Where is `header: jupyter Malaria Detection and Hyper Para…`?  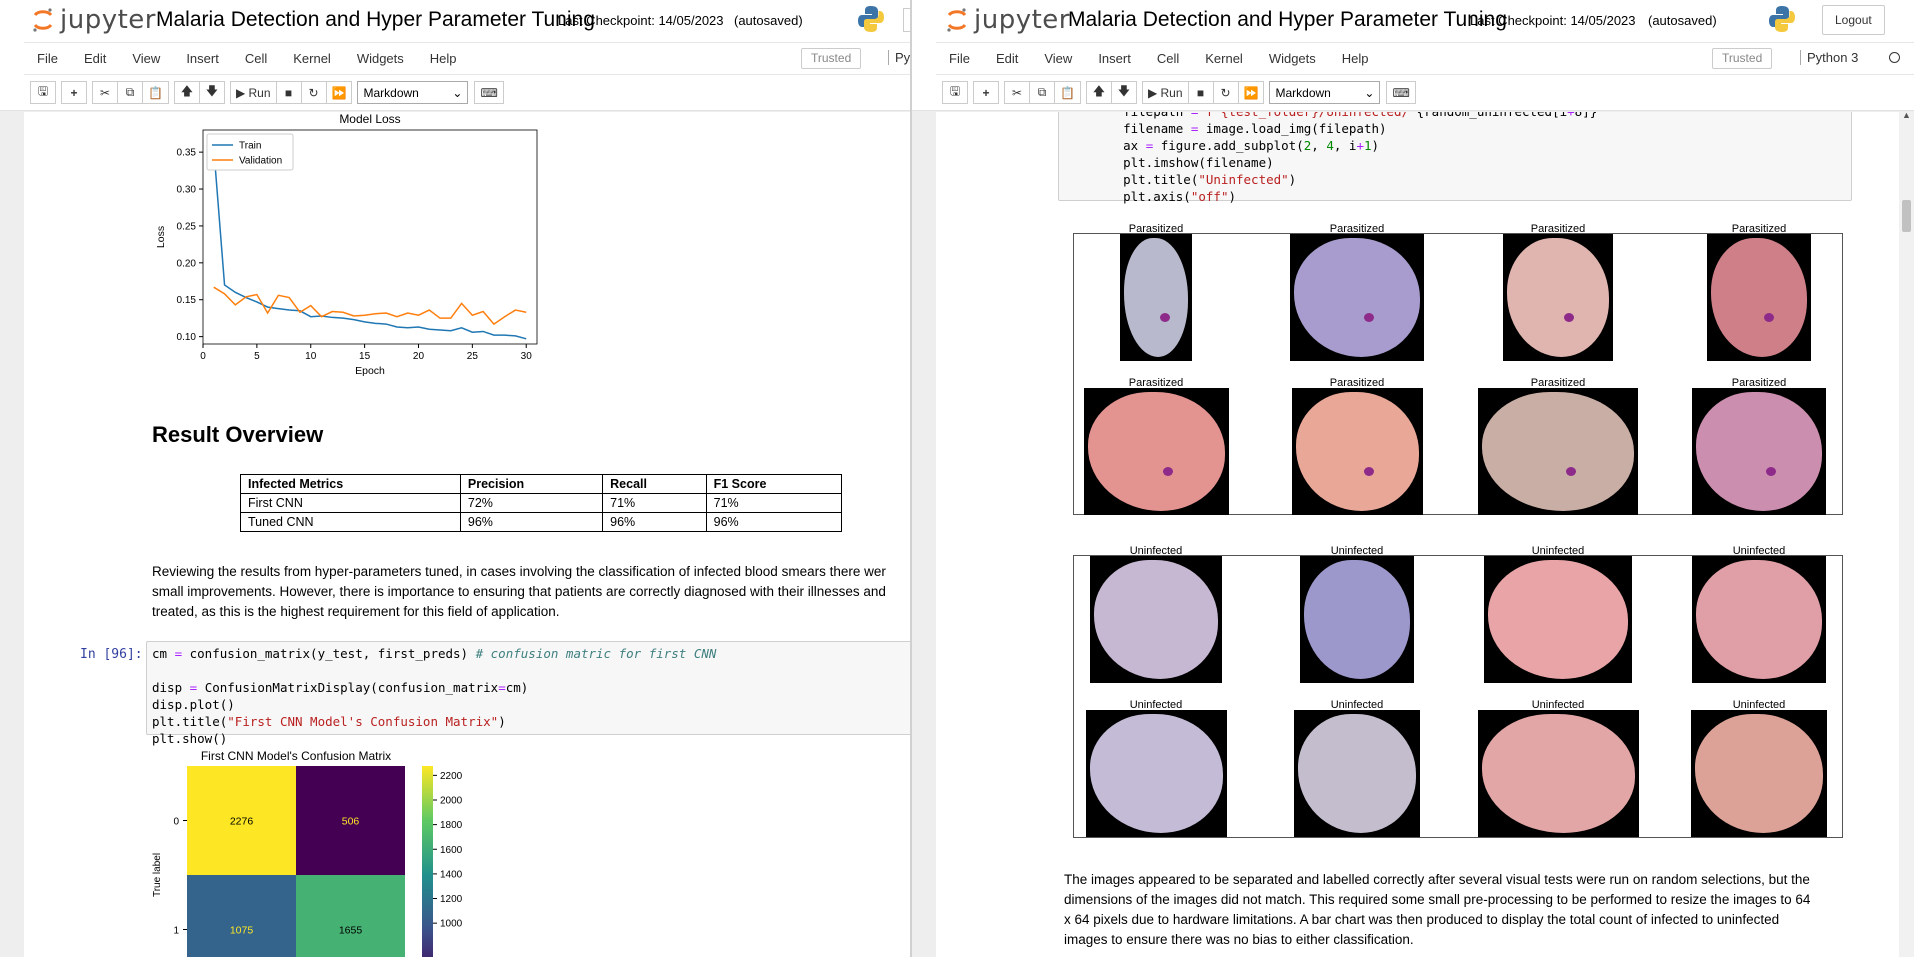 header: jupyter Malaria Detection and Hyper Para… is located at coordinates (455, 21).